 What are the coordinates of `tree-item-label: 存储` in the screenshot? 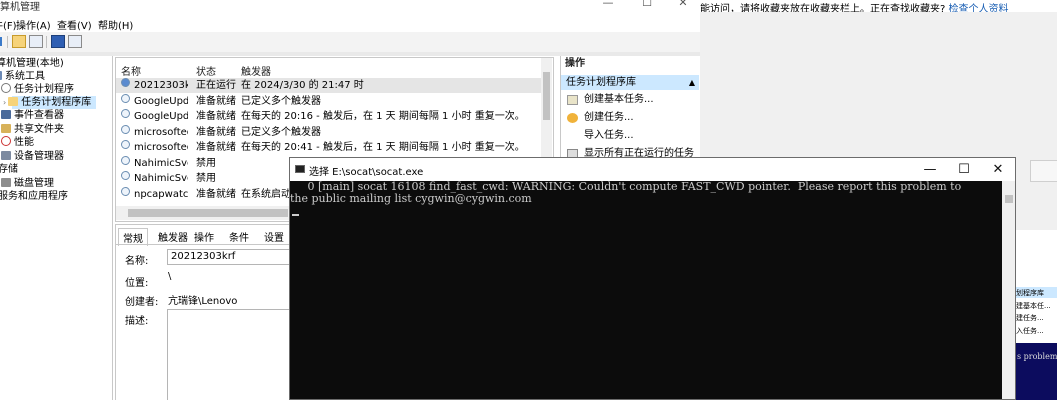 It's located at (9, 169).